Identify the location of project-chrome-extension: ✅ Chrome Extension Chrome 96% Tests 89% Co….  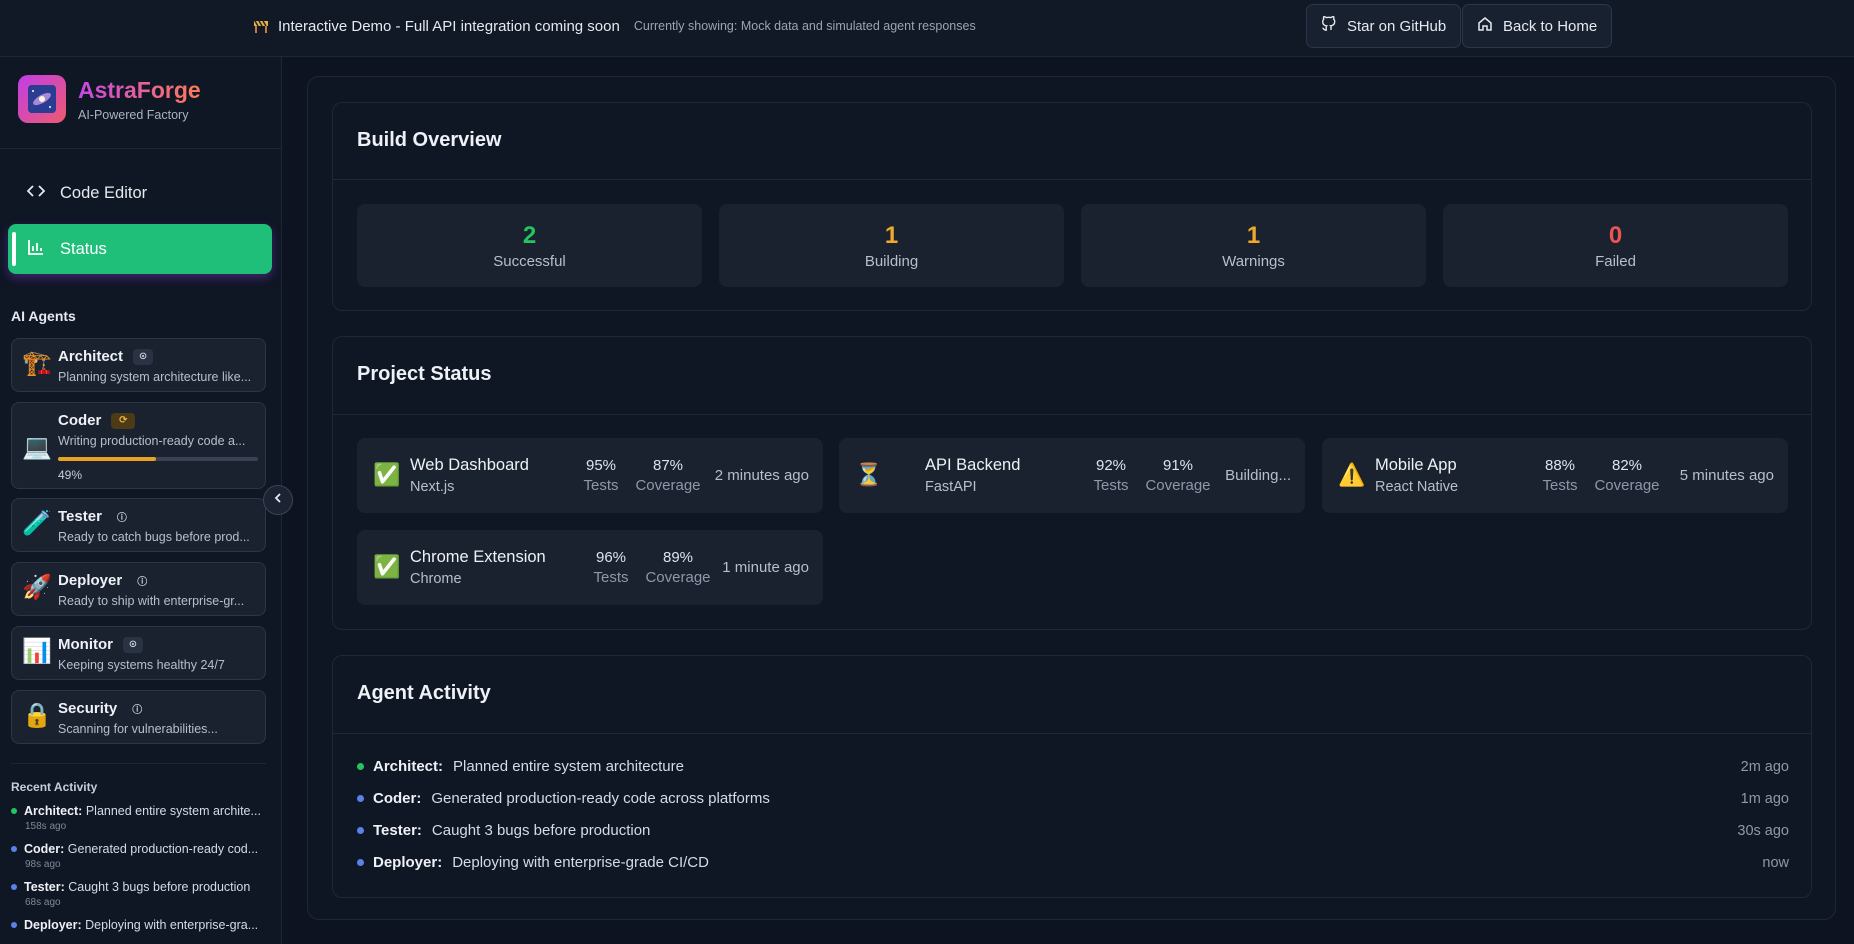
(590, 567).